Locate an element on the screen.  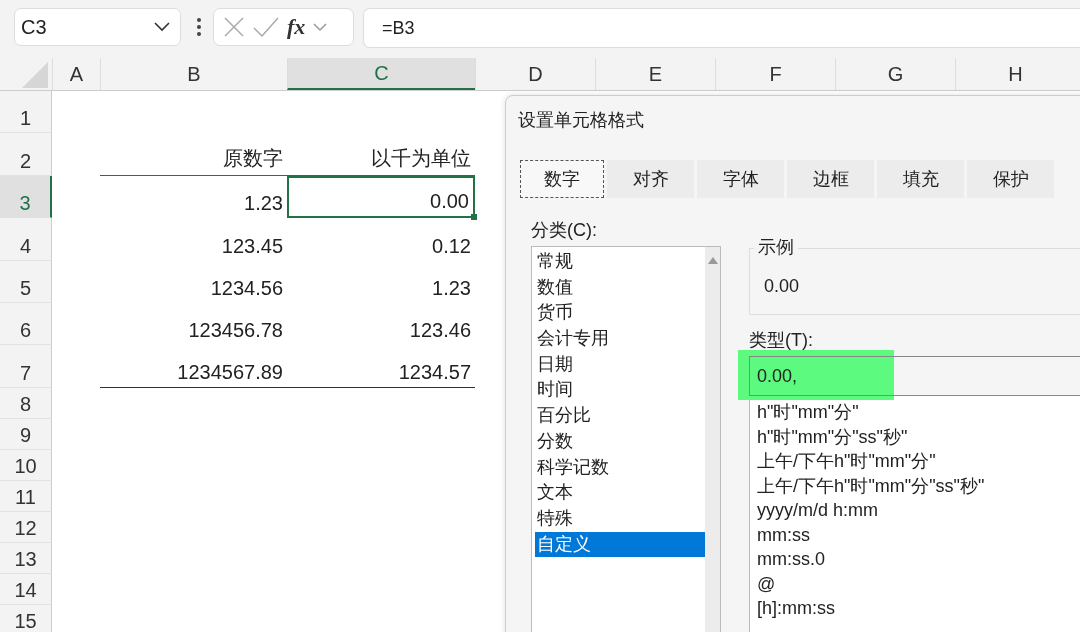
column-header: F is located at coordinates (775, 74).